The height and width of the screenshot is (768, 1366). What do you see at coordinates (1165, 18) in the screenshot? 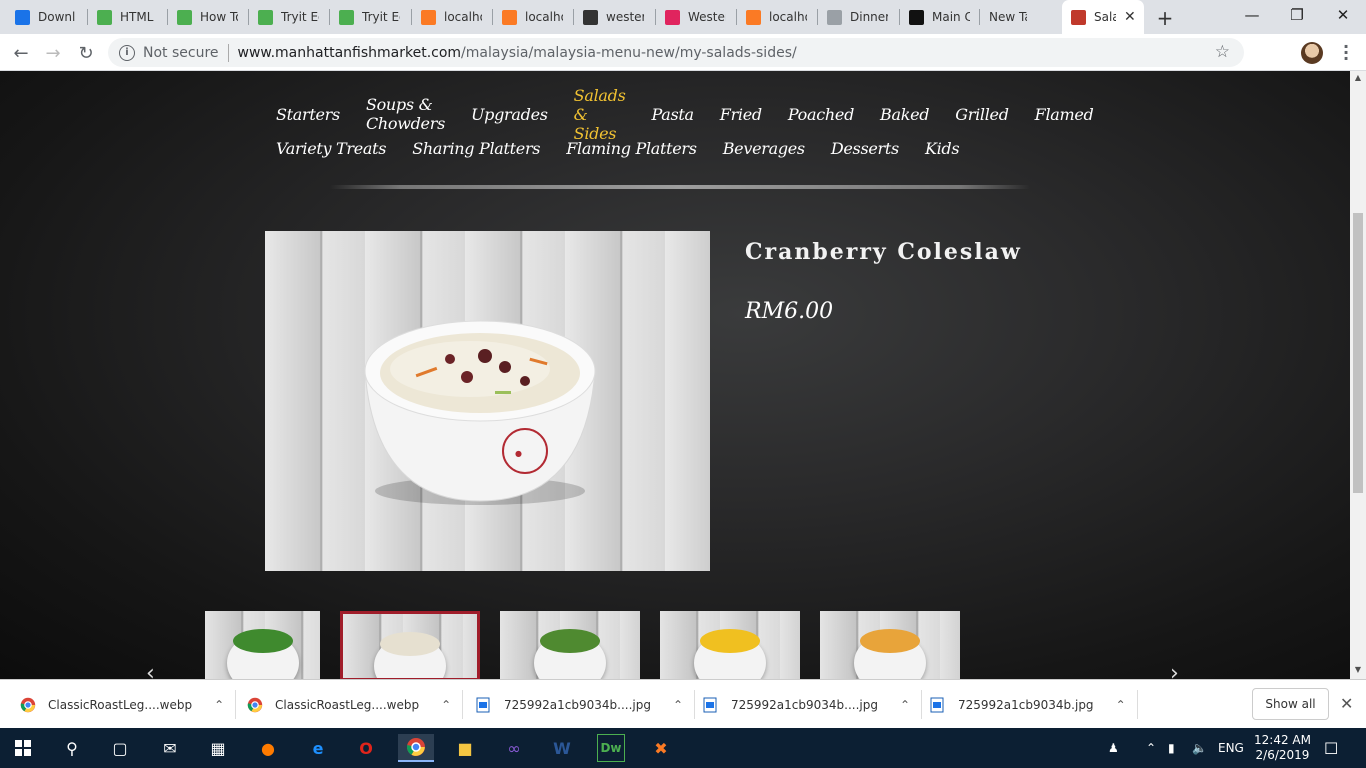
I see `new-tab-button: +` at bounding box center [1165, 18].